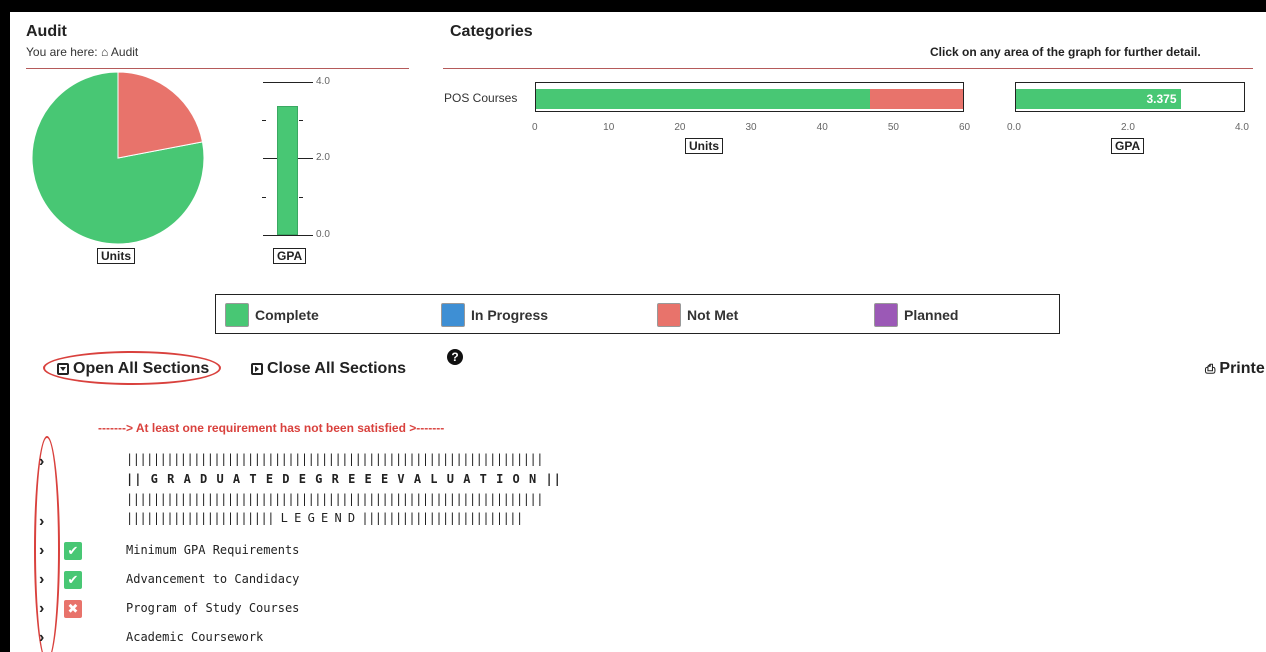  I want to click on requirement-label: Minimum GPA Requirements, so click(212, 550).